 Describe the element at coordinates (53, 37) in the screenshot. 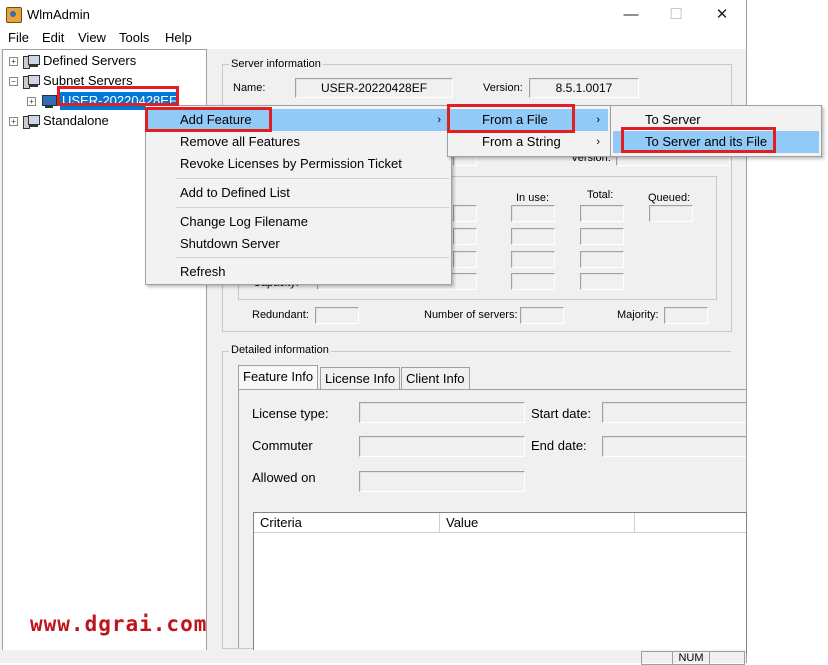

I see `menu-edit: Edit` at that location.